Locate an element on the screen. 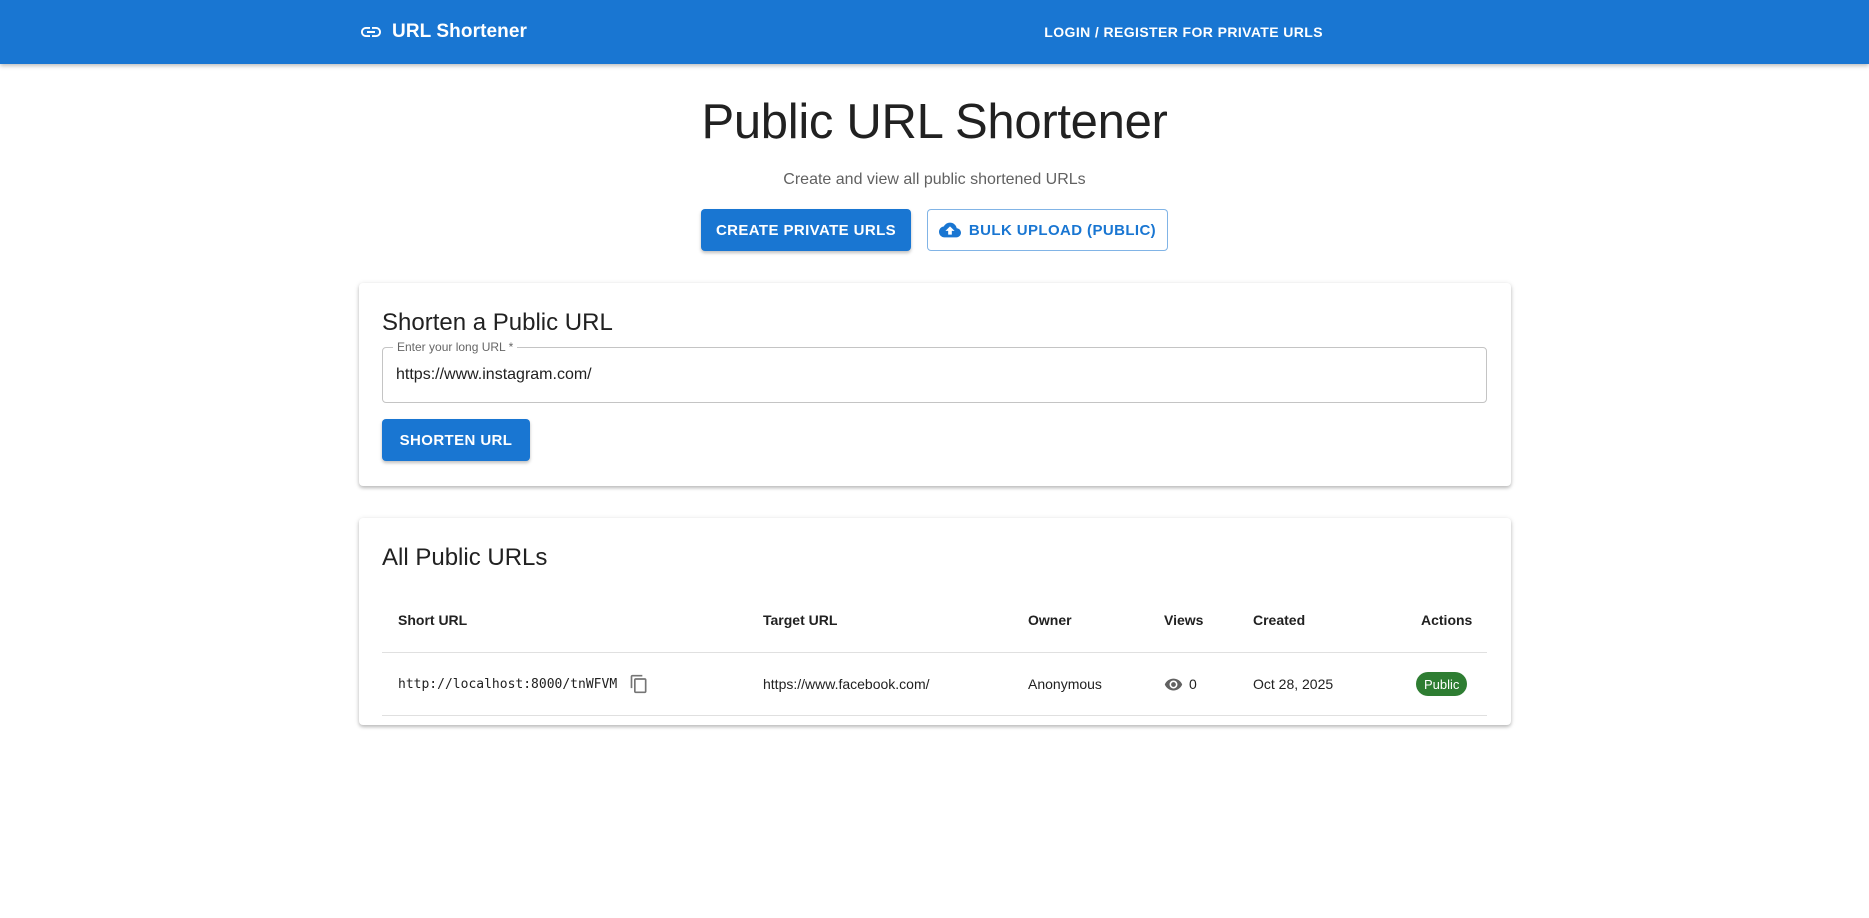 The image size is (1869, 918). brand: URL Shortener is located at coordinates (443, 32).